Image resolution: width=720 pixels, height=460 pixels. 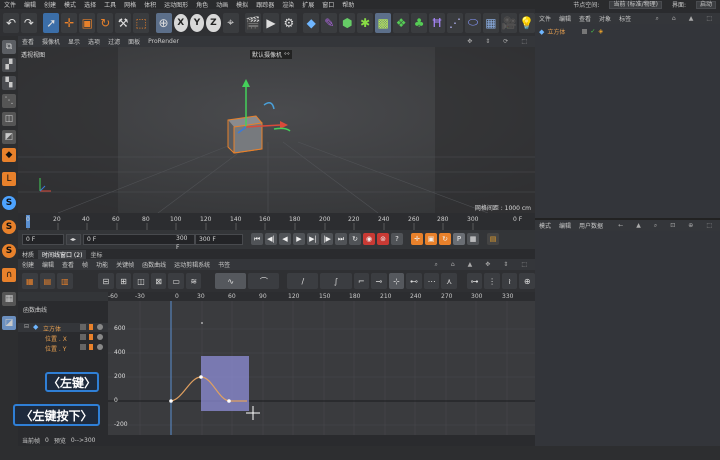 What do you see at coordinates (288, 22) in the screenshot?
I see `render-settings-button: ⚙` at bounding box center [288, 22].